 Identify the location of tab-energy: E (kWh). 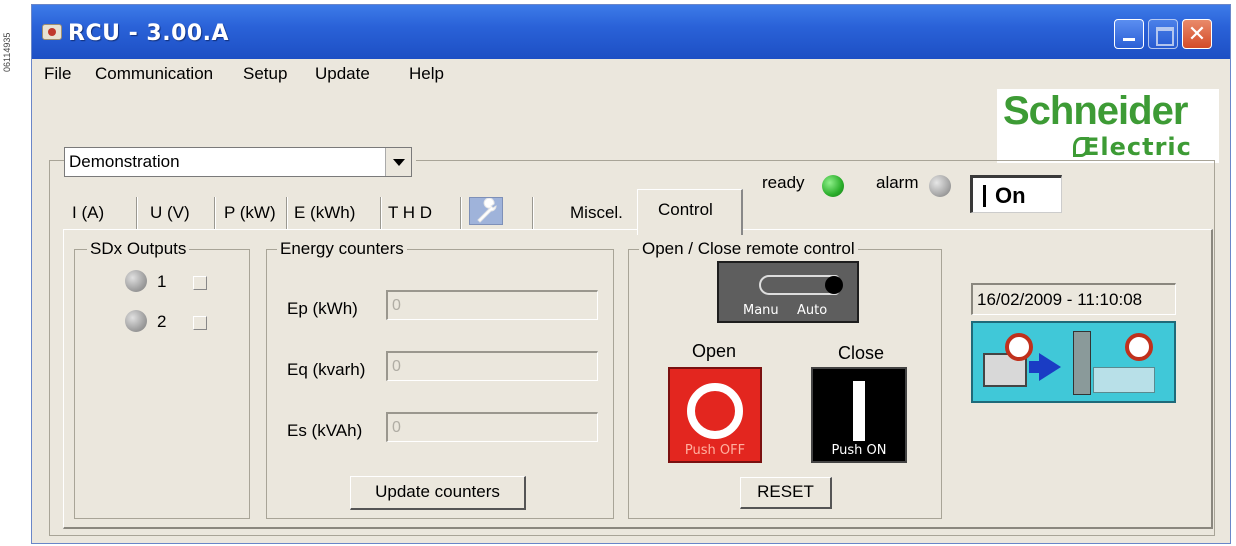
(324, 212).